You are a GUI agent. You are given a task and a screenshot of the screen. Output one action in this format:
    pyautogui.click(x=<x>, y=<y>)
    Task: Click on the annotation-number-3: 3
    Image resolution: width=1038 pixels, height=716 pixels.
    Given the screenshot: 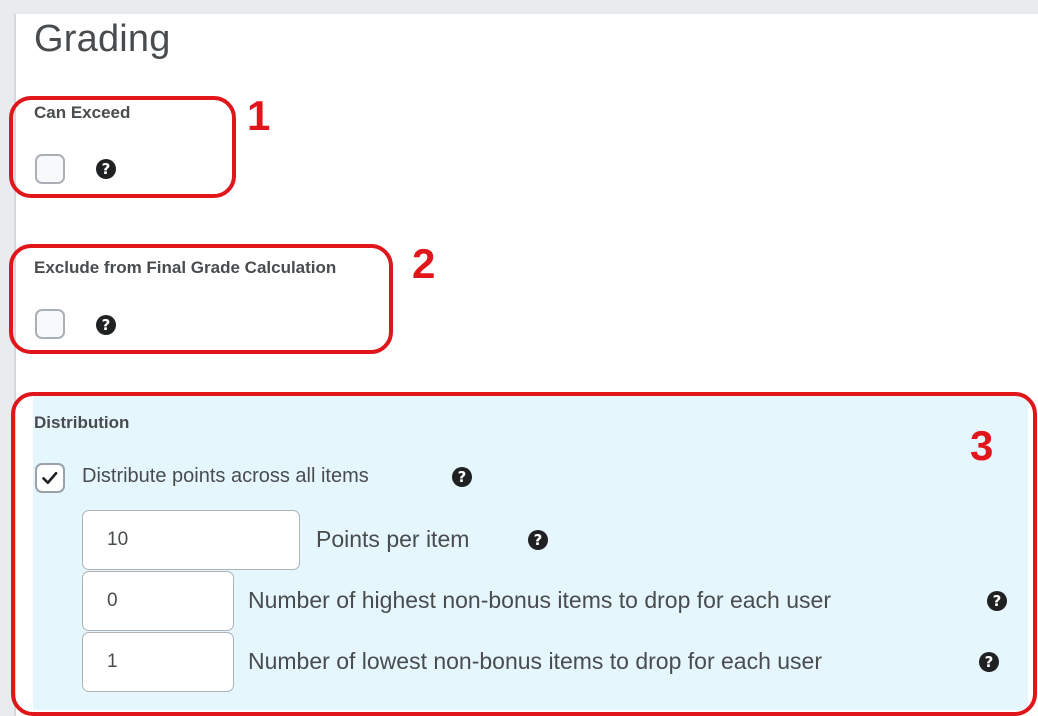 What is the action you would take?
    pyautogui.click(x=982, y=445)
    